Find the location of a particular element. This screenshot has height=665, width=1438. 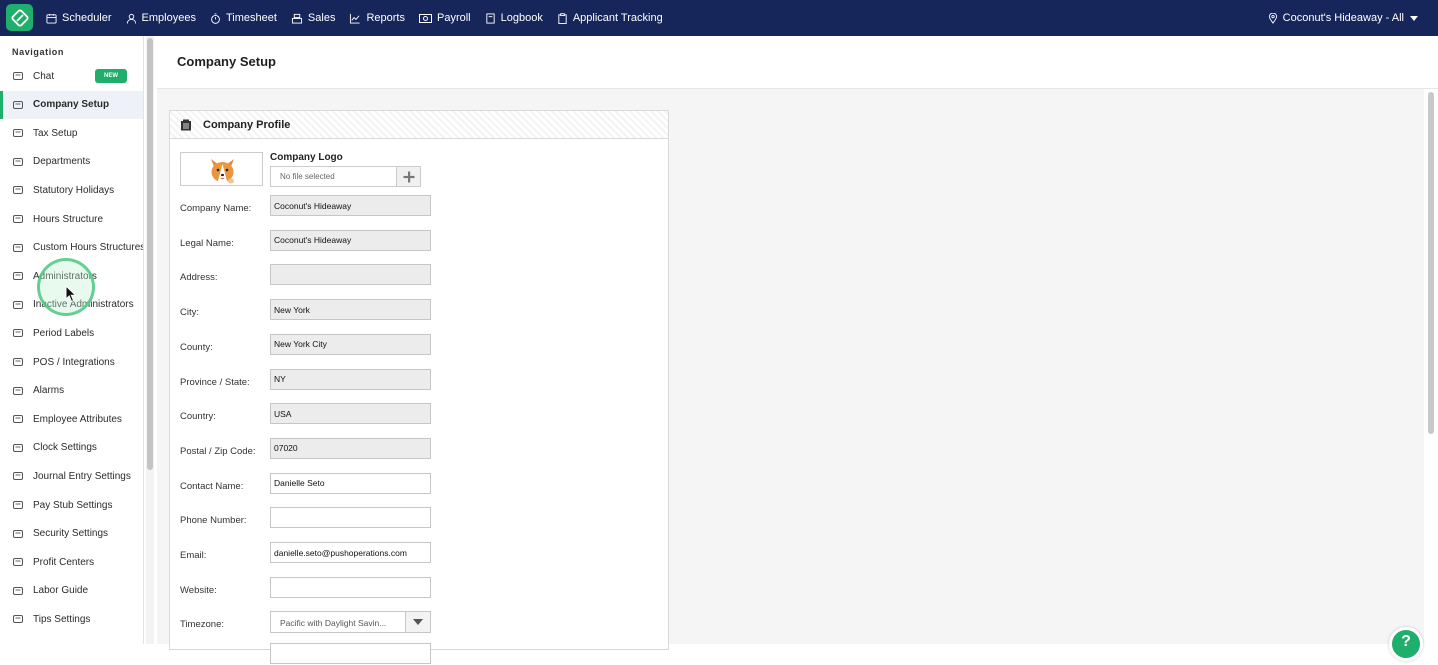

profit-icon is located at coordinates (18, 562).